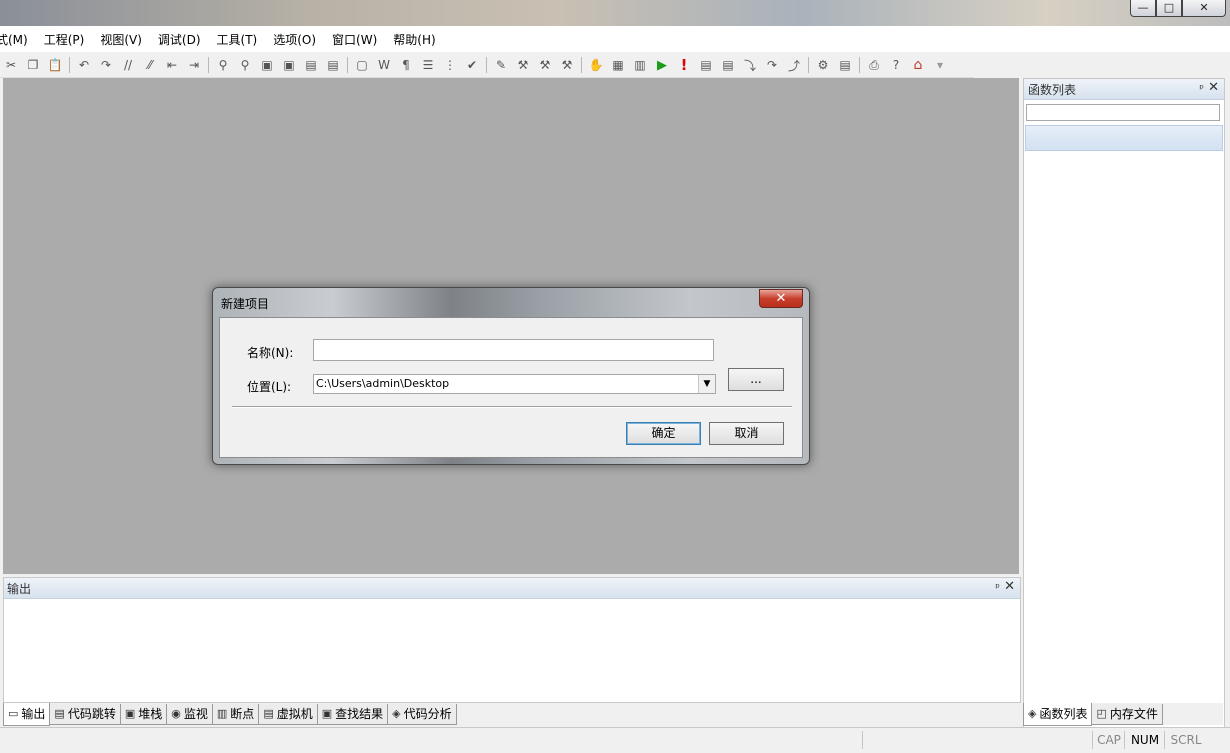 This screenshot has width=1230, height=753. Describe the element at coordinates (523, 65) in the screenshot. I see `build-icon: ⚒` at that location.